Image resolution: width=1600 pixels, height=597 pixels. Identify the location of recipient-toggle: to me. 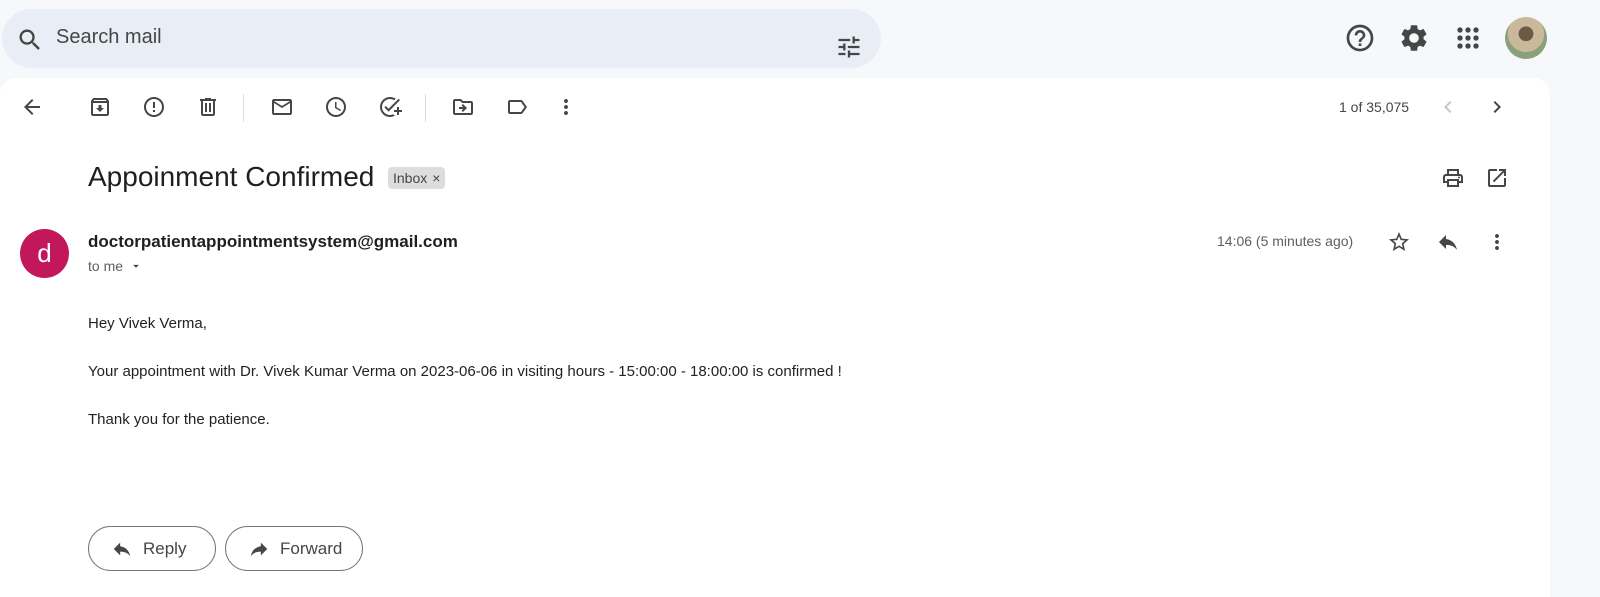
(115, 266).